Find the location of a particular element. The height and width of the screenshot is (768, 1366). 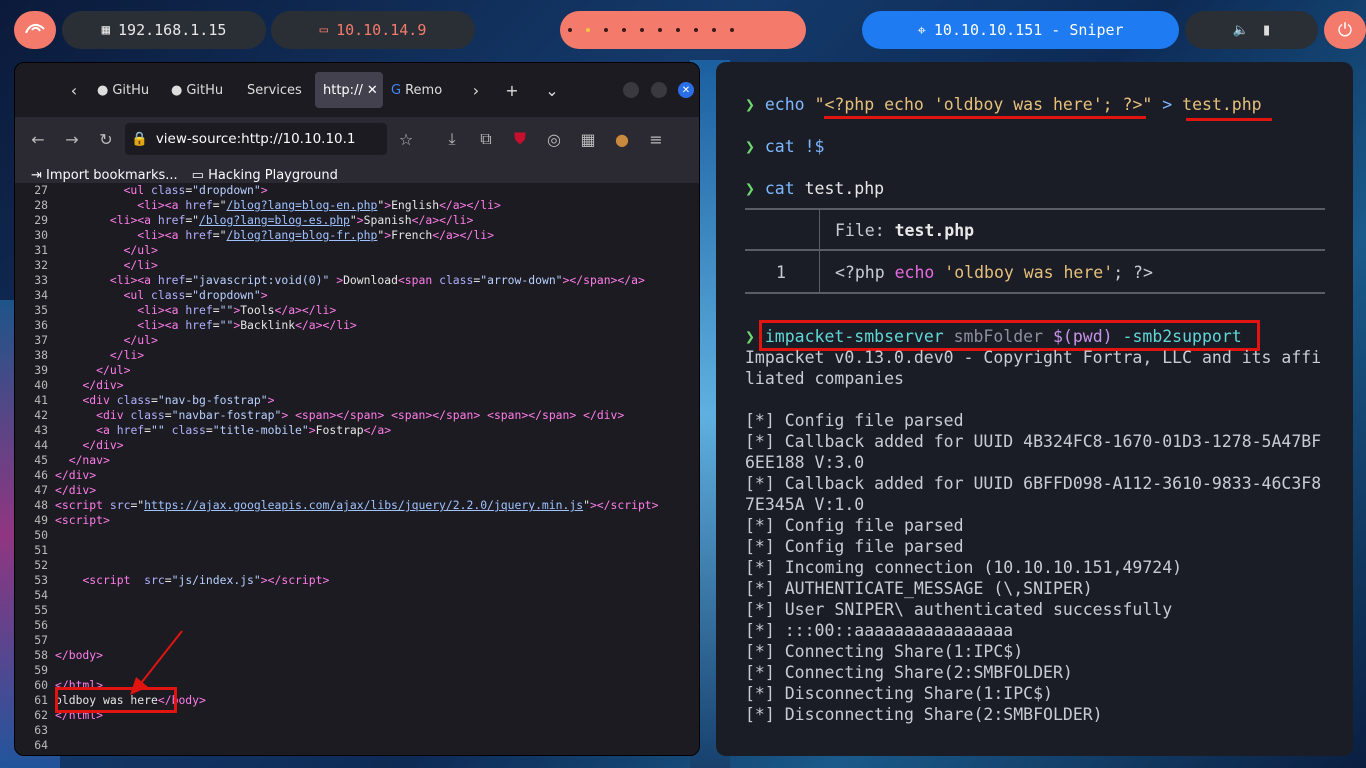

ublock-icon: ⛊ is located at coordinates (520, 139).